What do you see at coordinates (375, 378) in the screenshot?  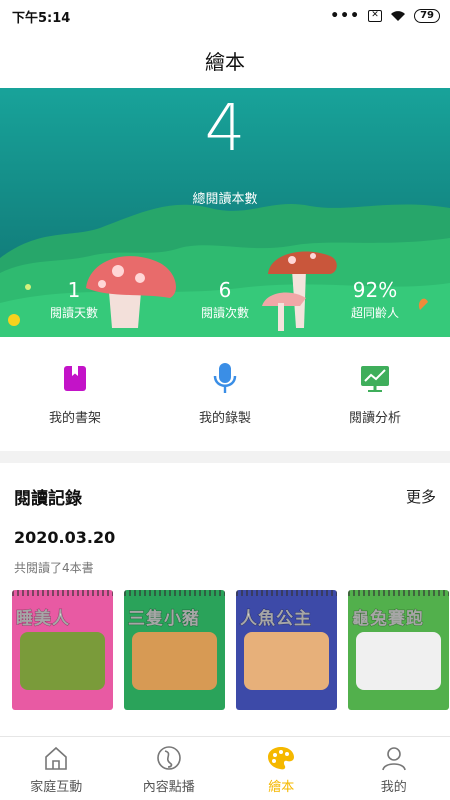 I see `analysis-chart-icon` at bounding box center [375, 378].